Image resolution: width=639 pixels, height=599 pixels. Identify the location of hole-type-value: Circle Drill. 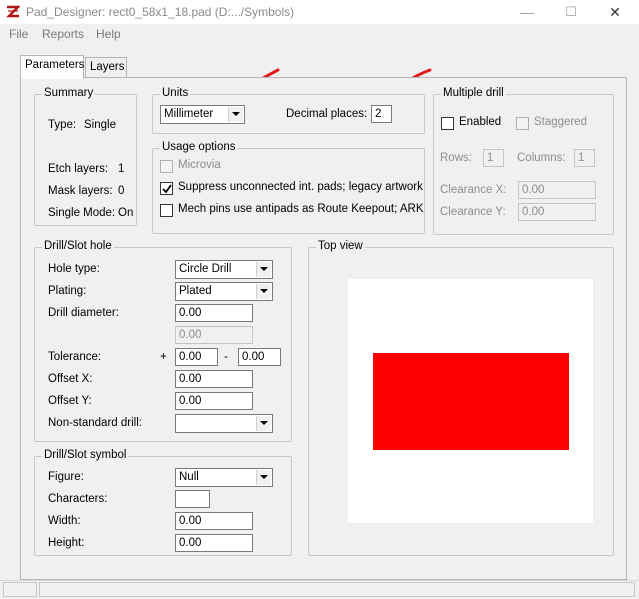
(205, 269).